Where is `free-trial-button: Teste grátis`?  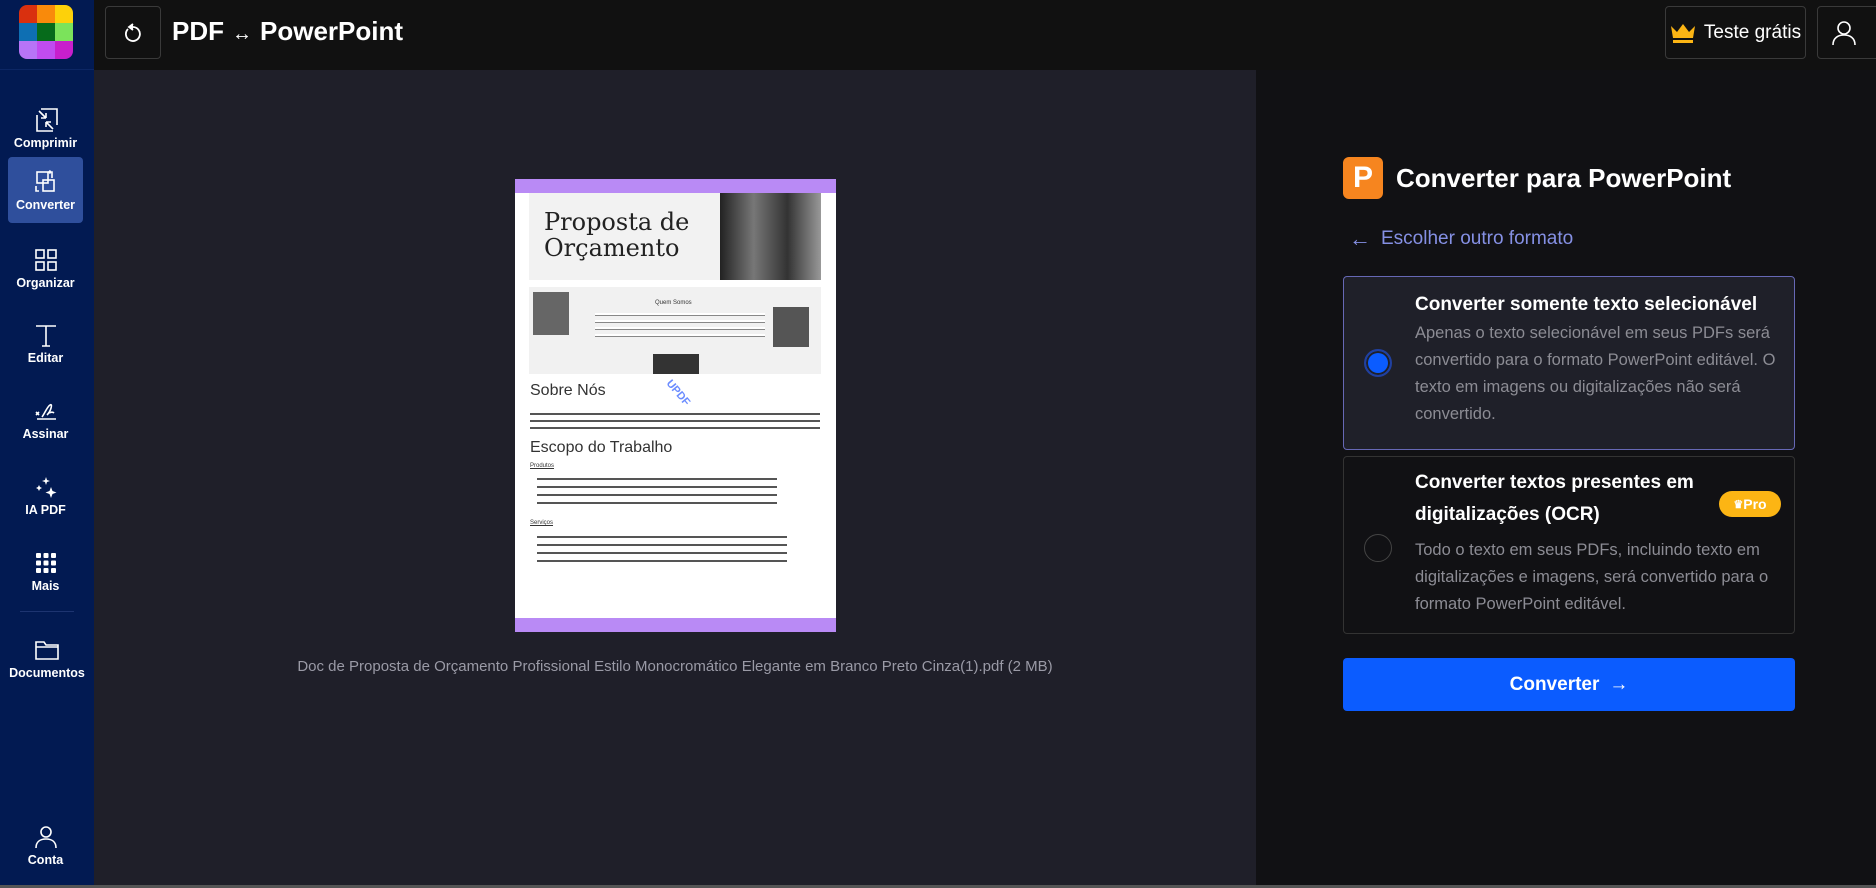 free-trial-button: Teste grátis is located at coordinates (1735, 32).